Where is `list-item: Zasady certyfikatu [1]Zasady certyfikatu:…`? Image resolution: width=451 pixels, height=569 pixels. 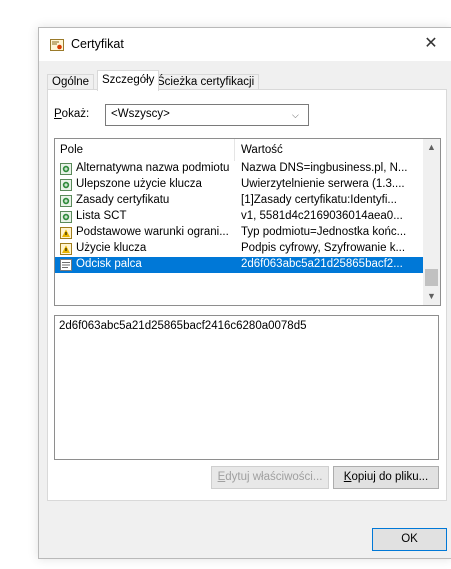 list-item: Zasady certyfikatu [1]Zasady certyfikatu:… is located at coordinates (239, 201).